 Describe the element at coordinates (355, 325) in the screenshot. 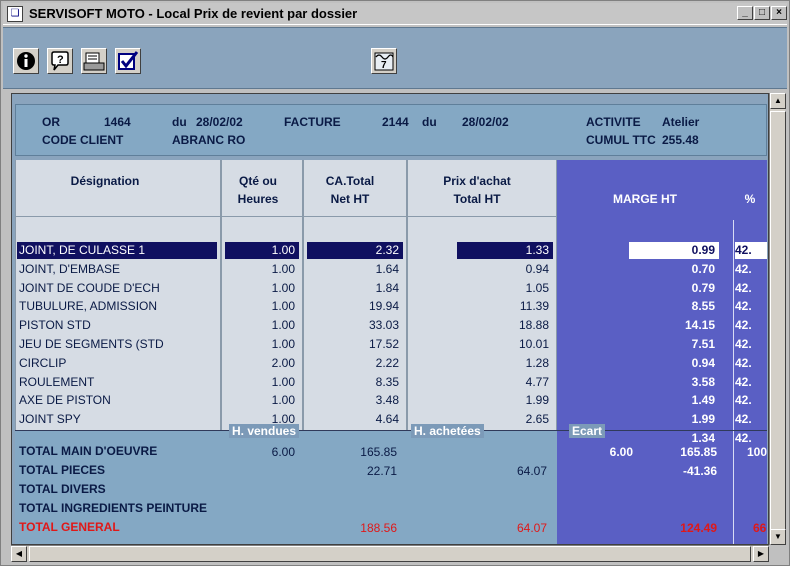

I see `row-ca: 33.03` at that location.